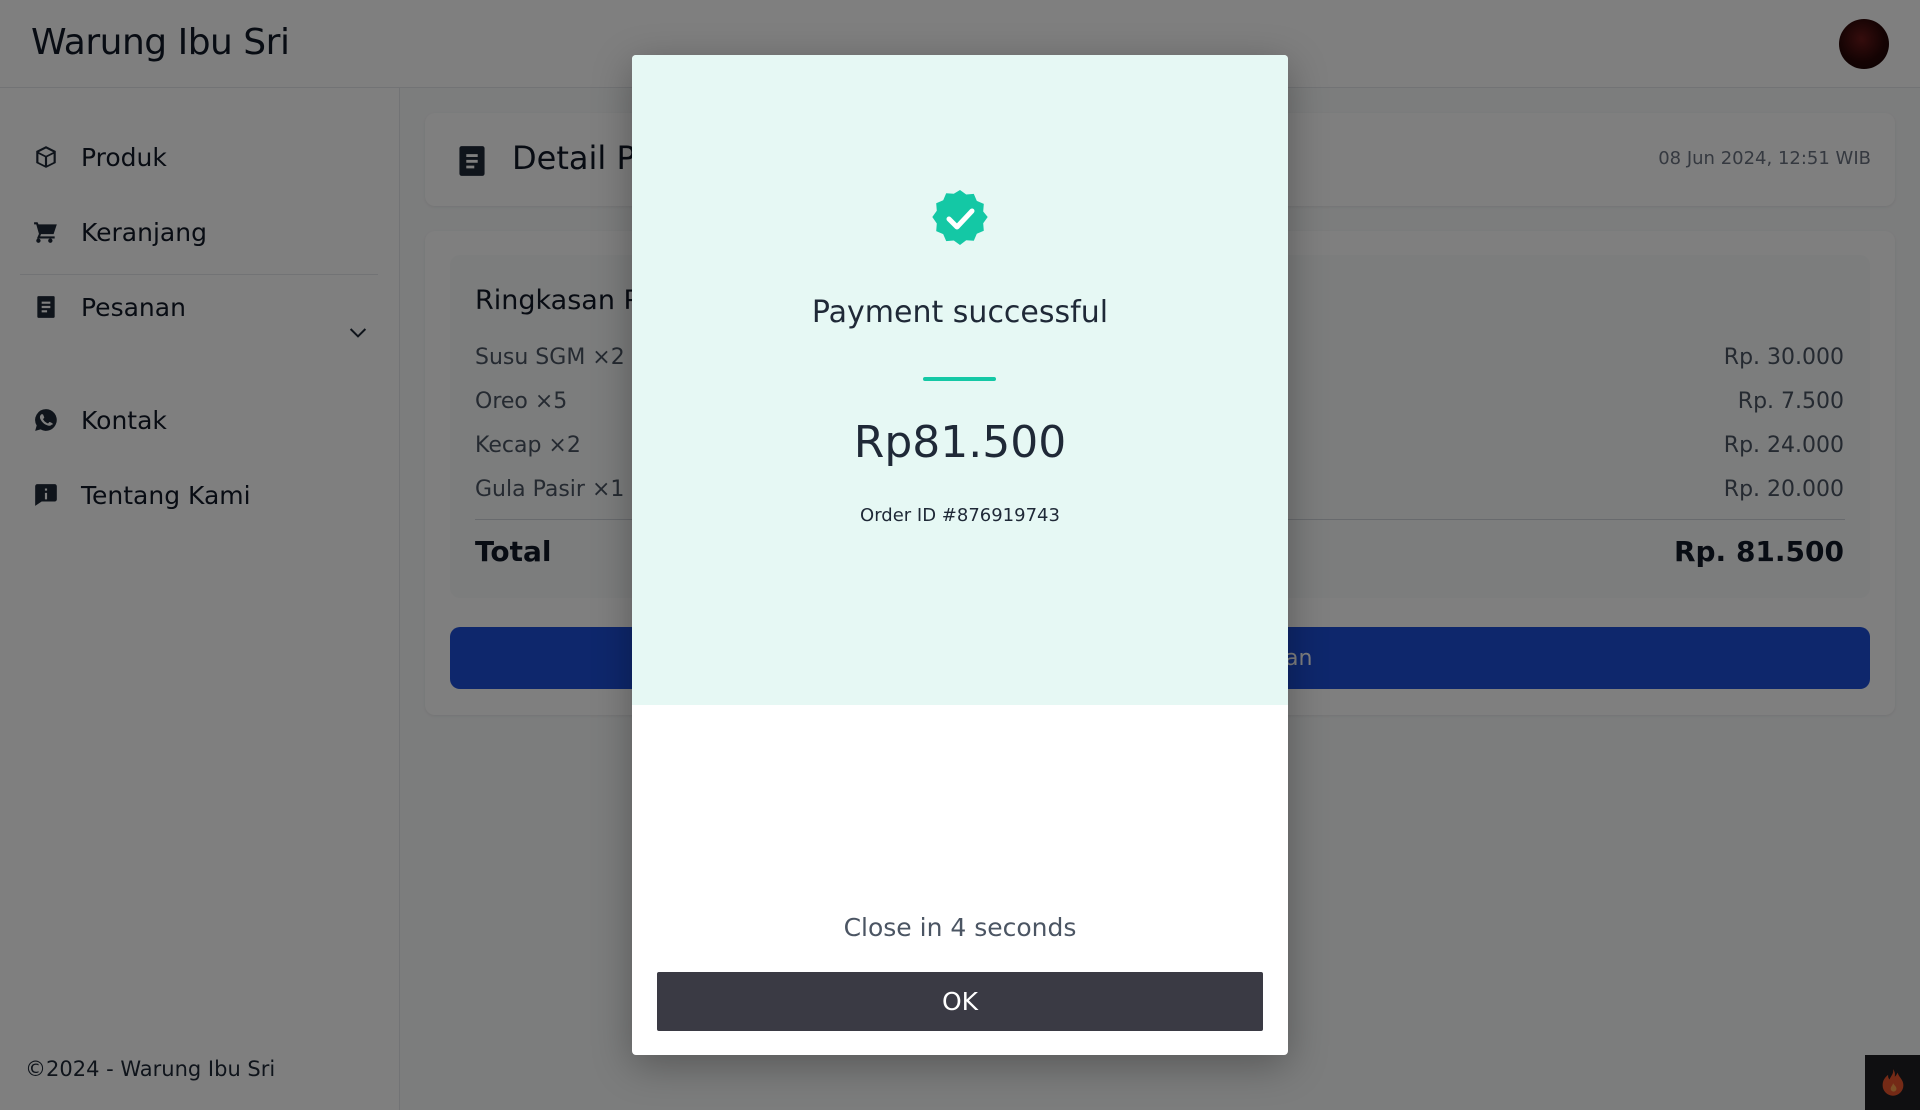 This screenshot has height=1110, width=1920. What do you see at coordinates (960, 1001) in the screenshot?
I see `ok-button: OK` at bounding box center [960, 1001].